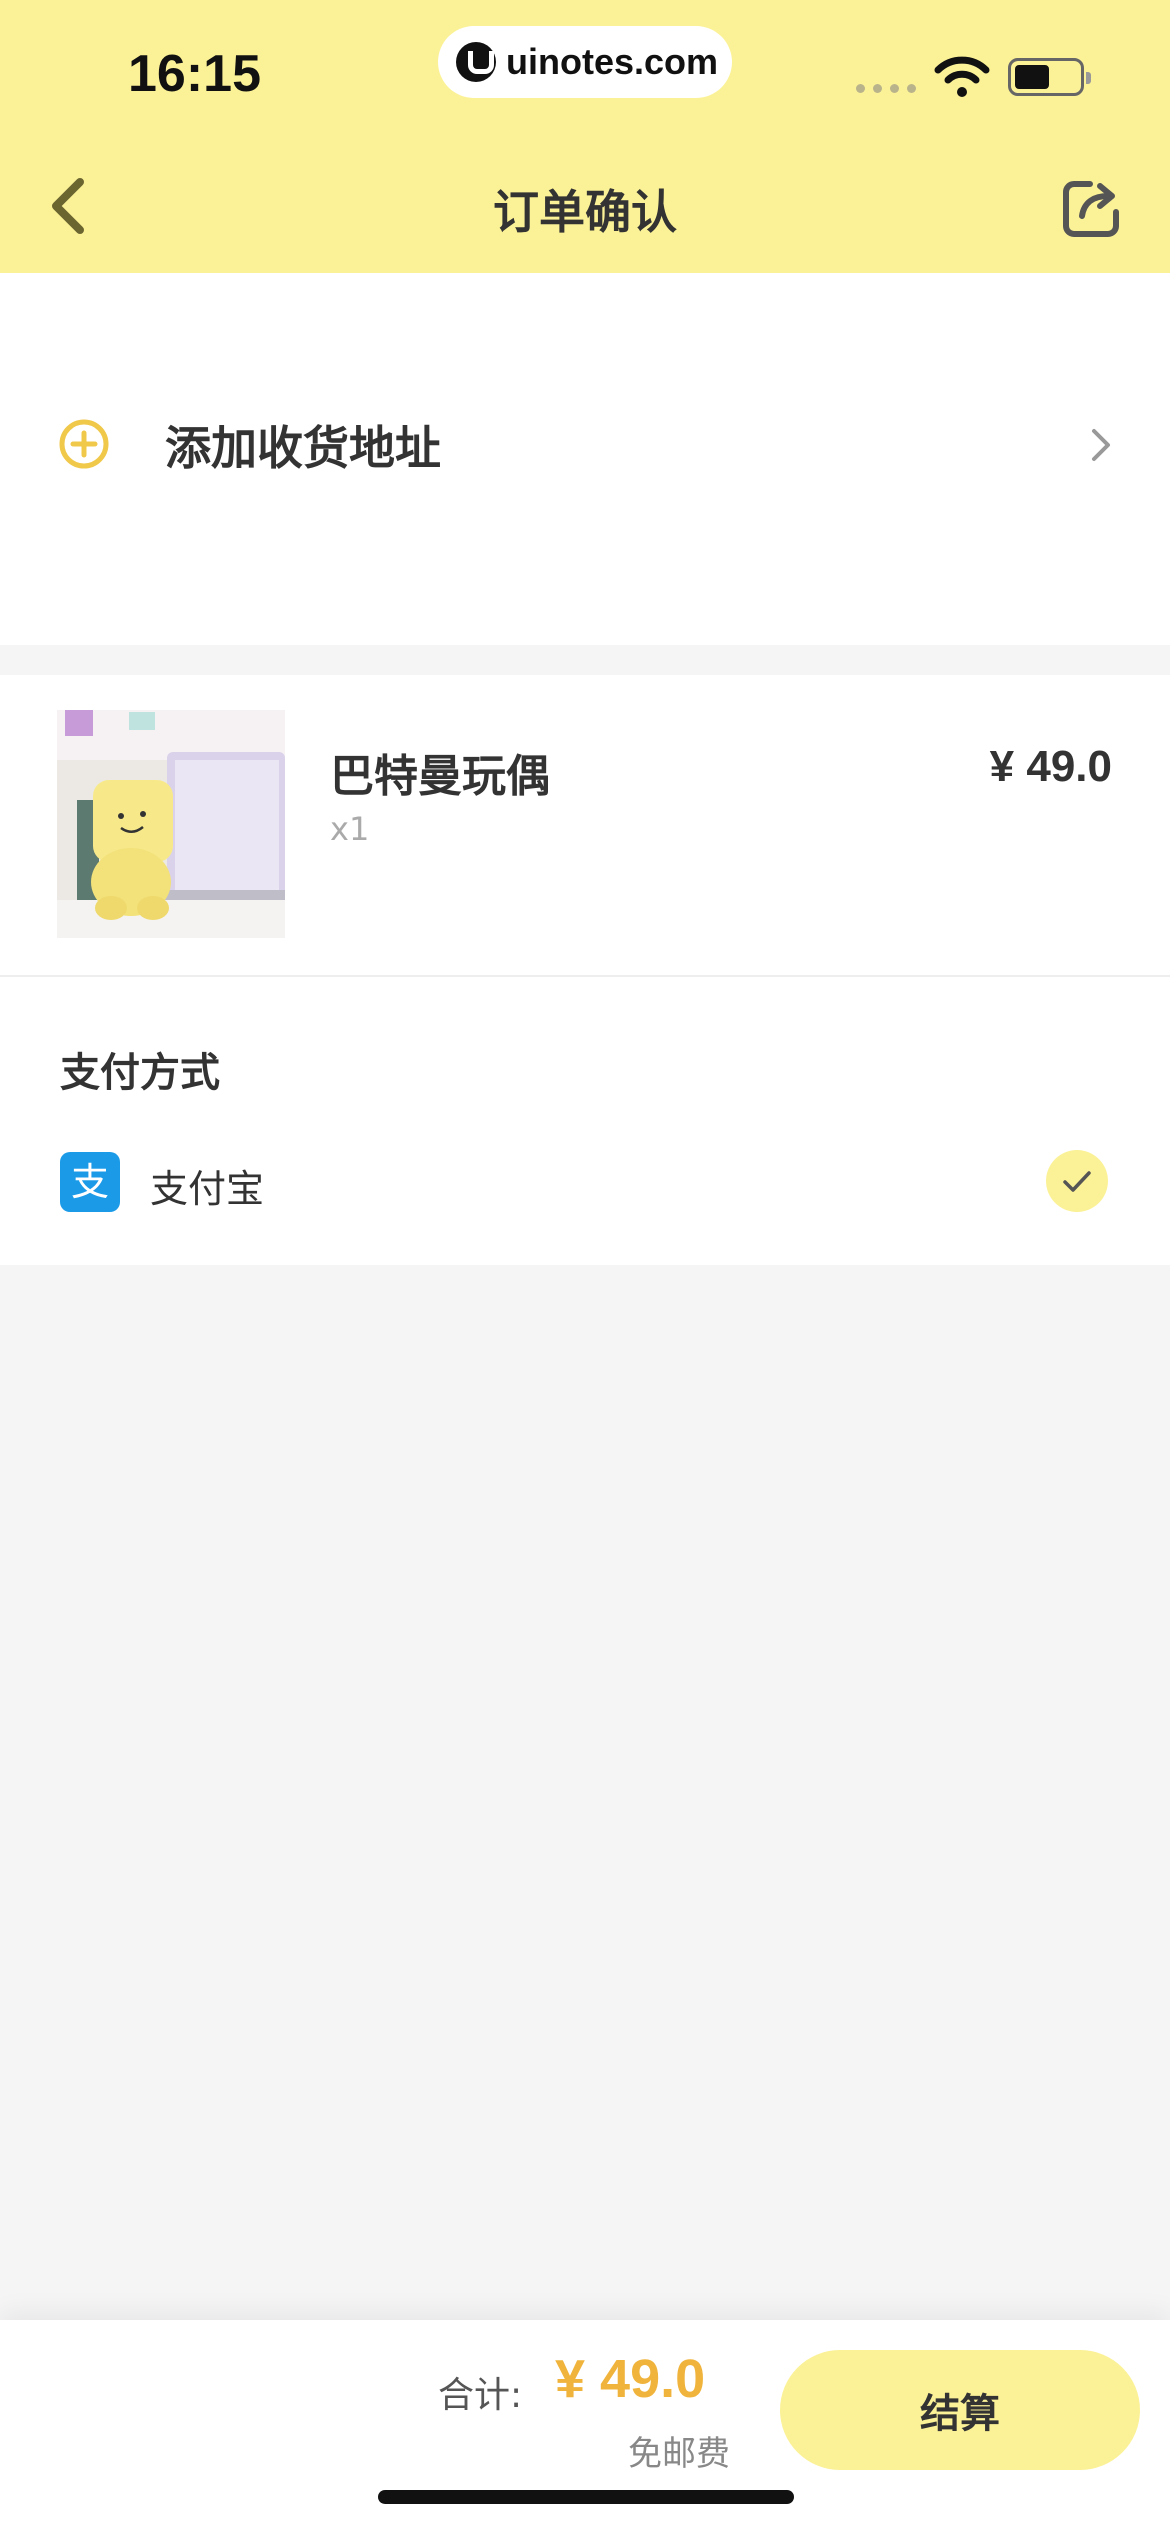  I want to click on product-name: 巴特曼玩偶, so click(440, 776).